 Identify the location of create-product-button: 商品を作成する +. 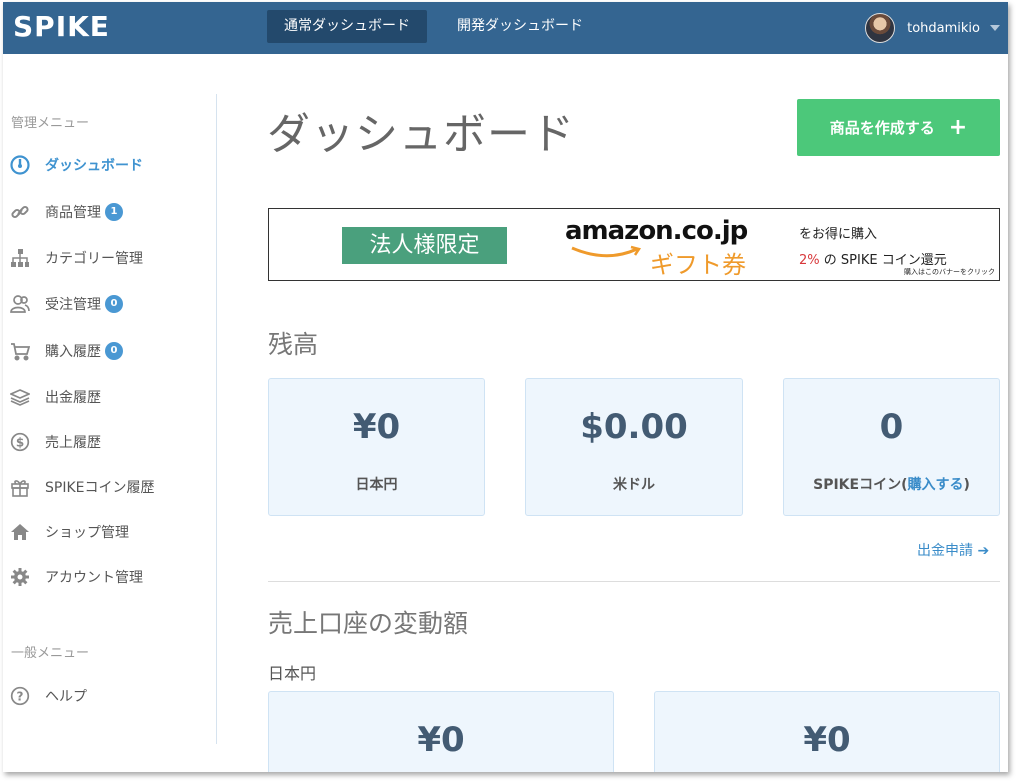
(898, 127).